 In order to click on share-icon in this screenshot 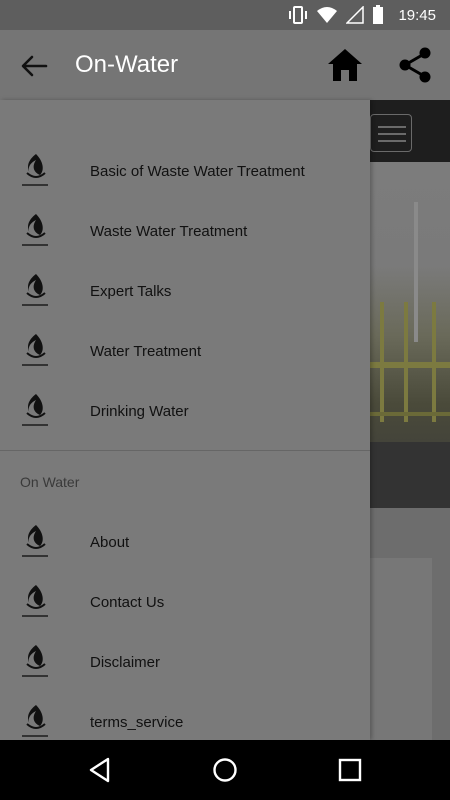, I will do `click(415, 65)`.